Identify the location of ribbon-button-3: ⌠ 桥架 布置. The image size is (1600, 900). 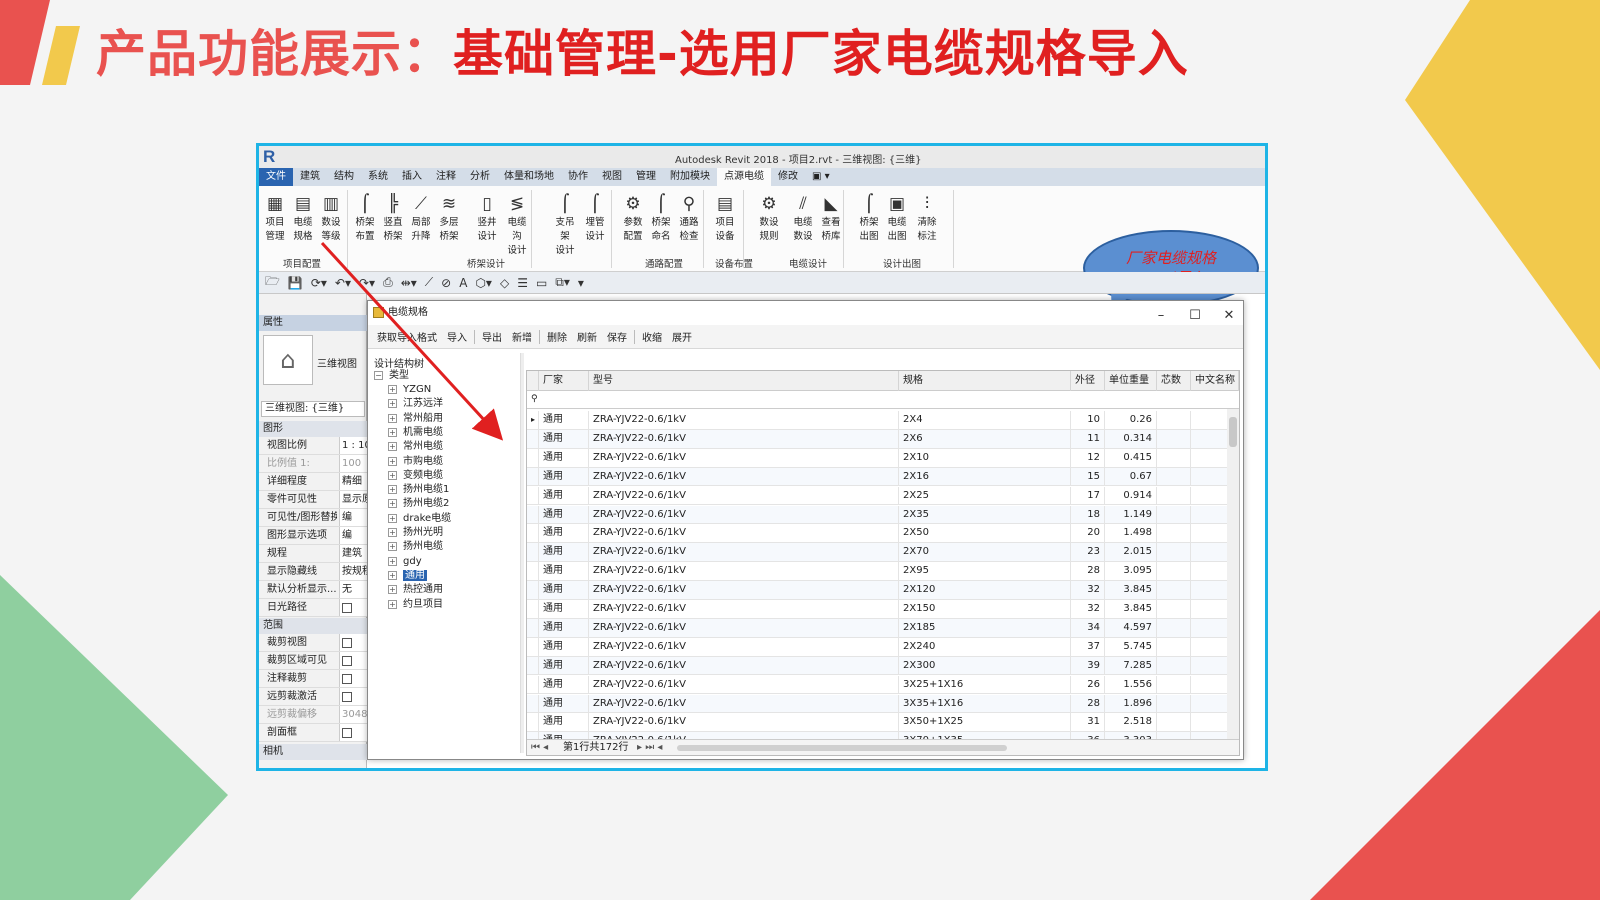
(365, 218).